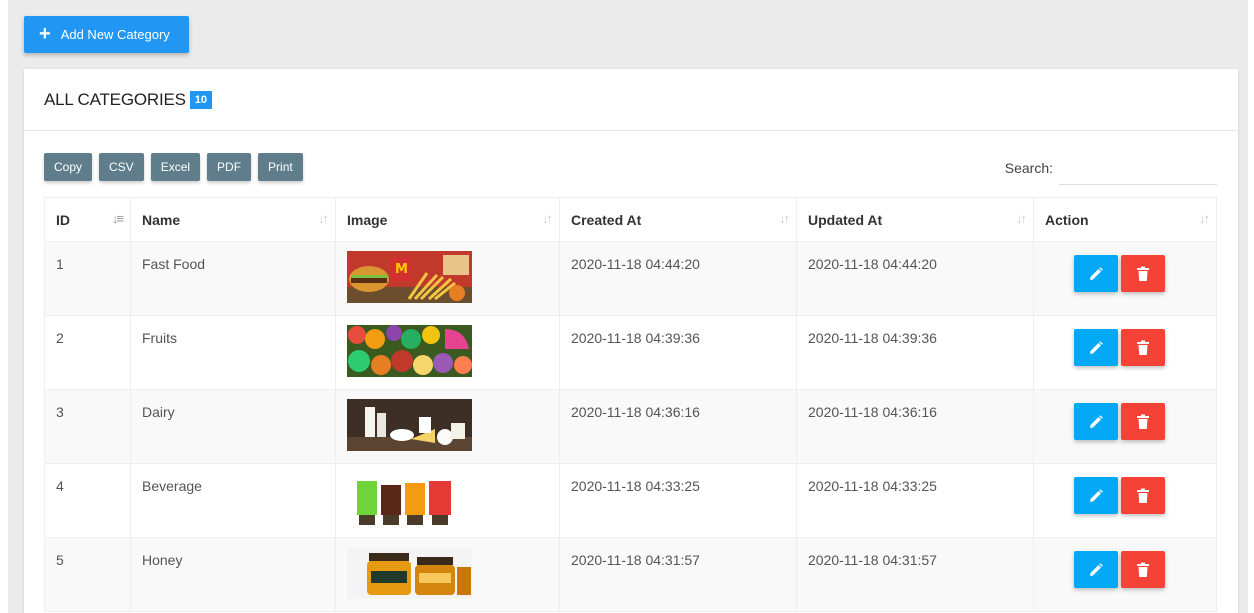  What do you see at coordinates (87, 352) in the screenshot?
I see `cell-id: 2` at bounding box center [87, 352].